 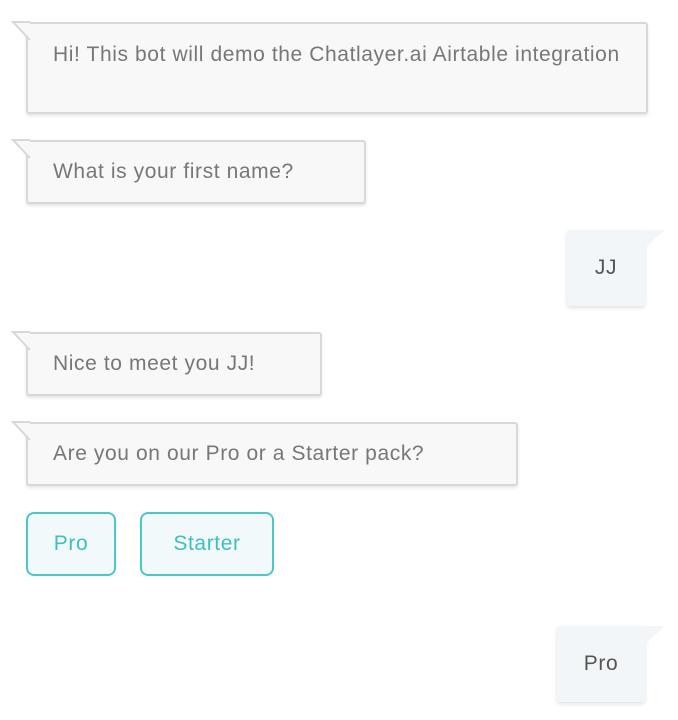 What do you see at coordinates (601, 663) in the screenshot?
I see `user-message-text: Pro` at bounding box center [601, 663].